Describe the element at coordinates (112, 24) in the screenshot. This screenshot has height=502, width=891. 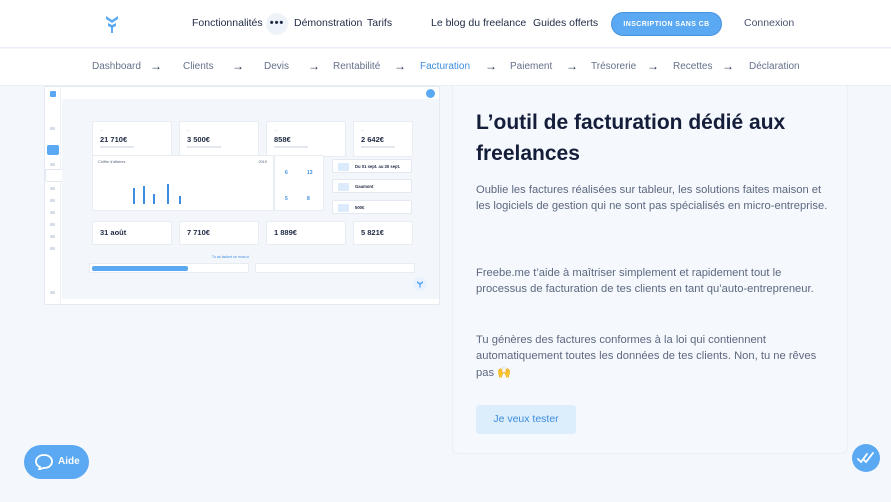
I see `freebe-logo-icon` at that location.